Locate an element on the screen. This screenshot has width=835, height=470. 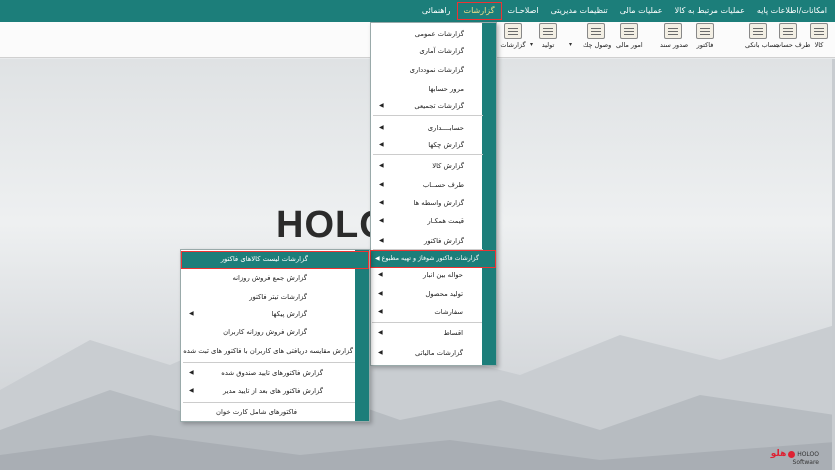
menu-item-label: تولید محصول is located at coordinates (444, 294).